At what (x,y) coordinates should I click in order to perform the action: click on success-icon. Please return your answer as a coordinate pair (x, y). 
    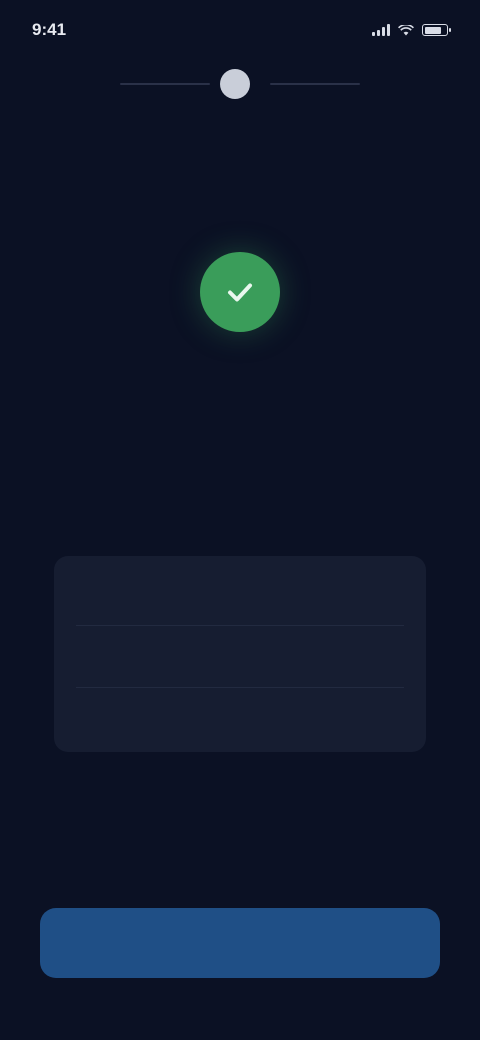
    Looking at the image, I should click on (240, 292).